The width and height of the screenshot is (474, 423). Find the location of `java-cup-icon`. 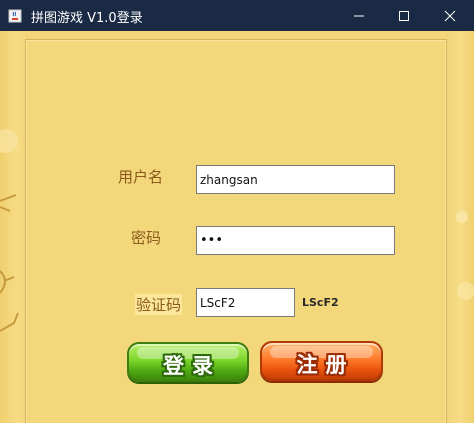

java-cup-icon is located at coordinates (15, 15).